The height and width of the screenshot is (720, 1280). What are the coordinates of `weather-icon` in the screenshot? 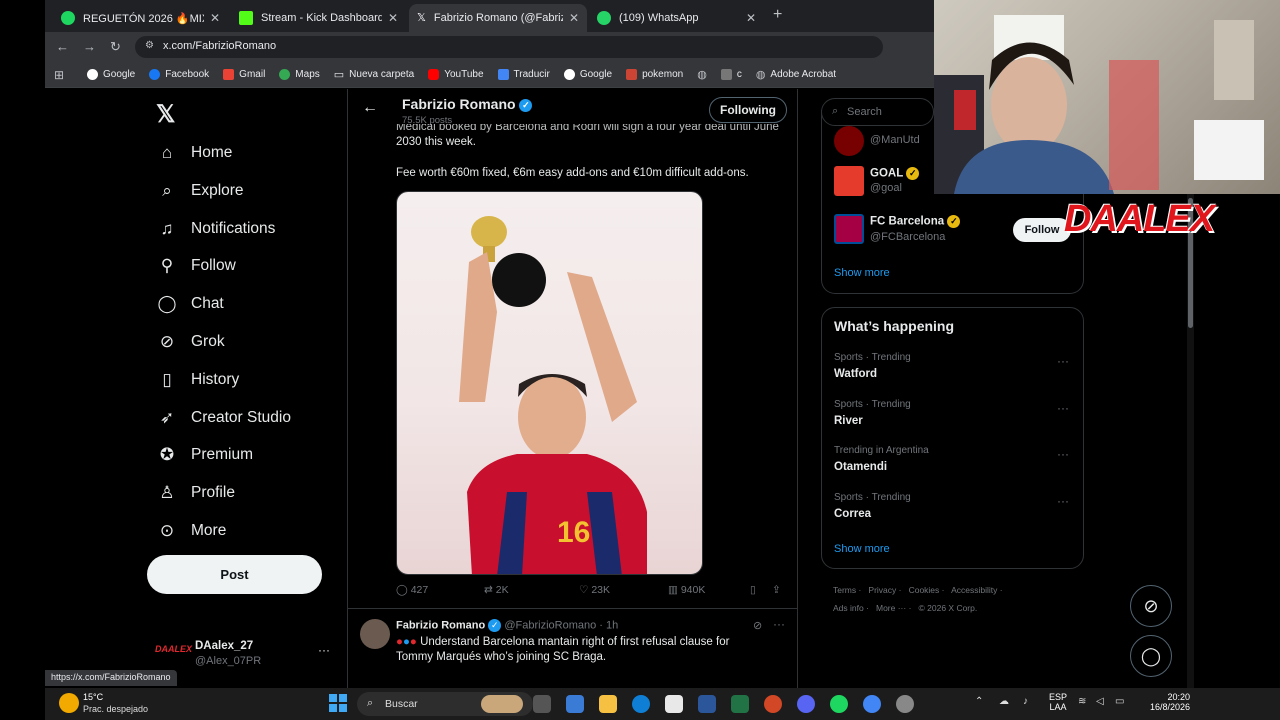 It's located at (69, 703).